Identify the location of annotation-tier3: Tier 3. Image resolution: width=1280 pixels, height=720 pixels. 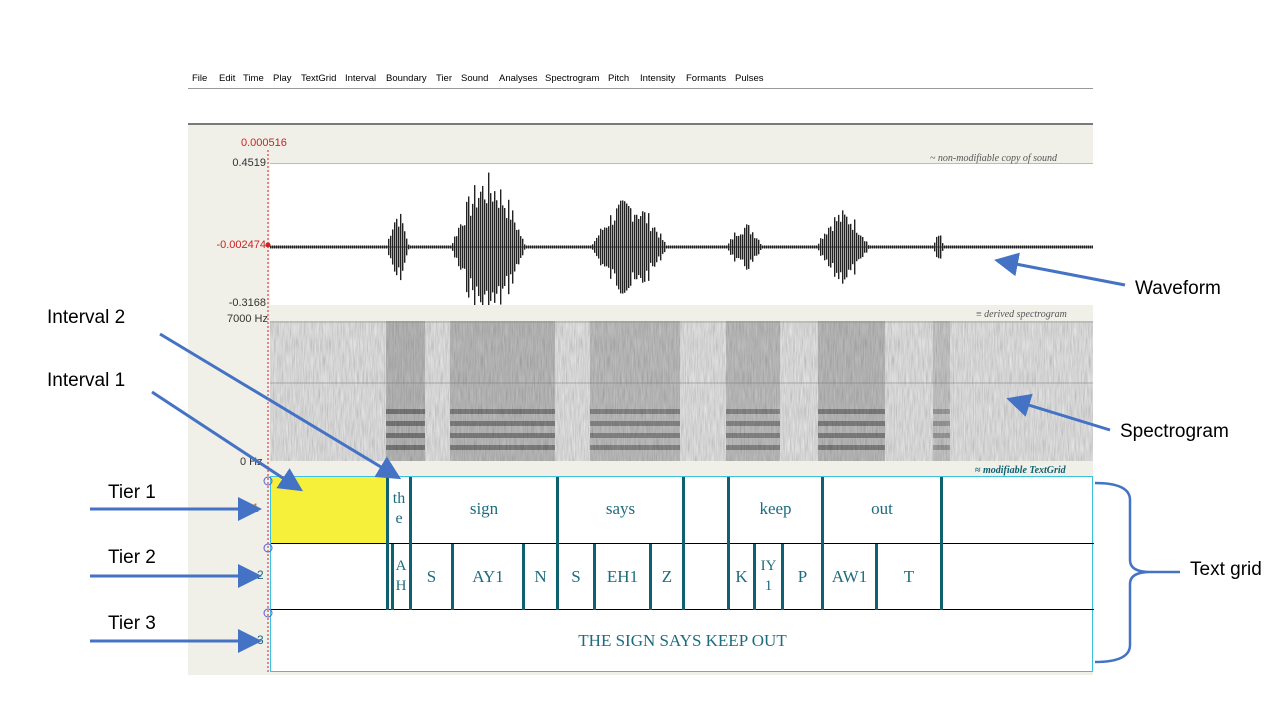
(132, 623).